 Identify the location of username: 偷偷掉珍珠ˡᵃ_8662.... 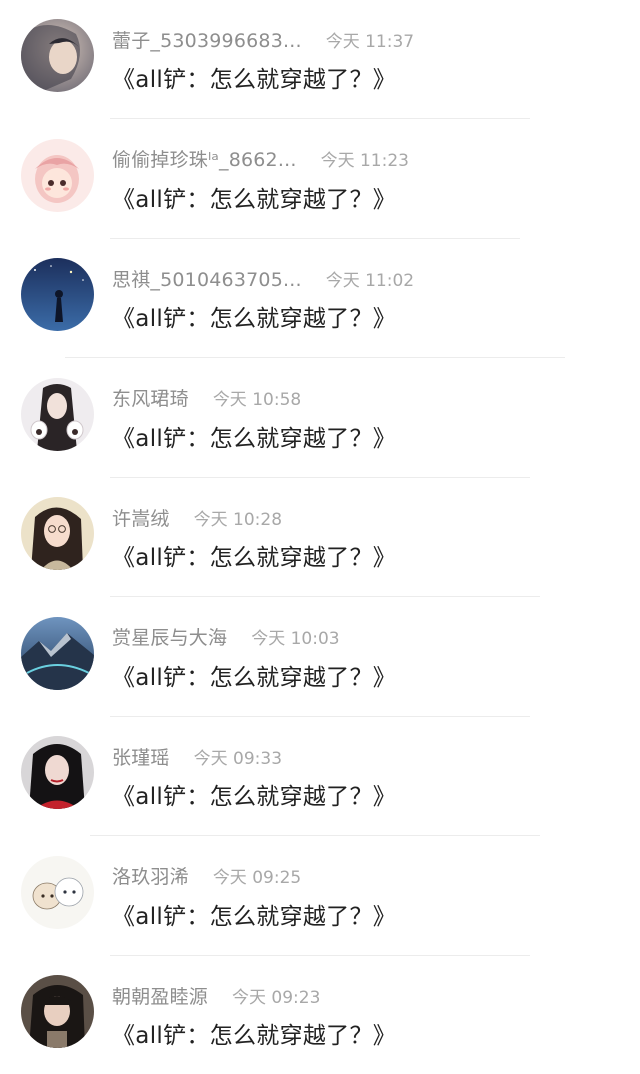
(204, 158).